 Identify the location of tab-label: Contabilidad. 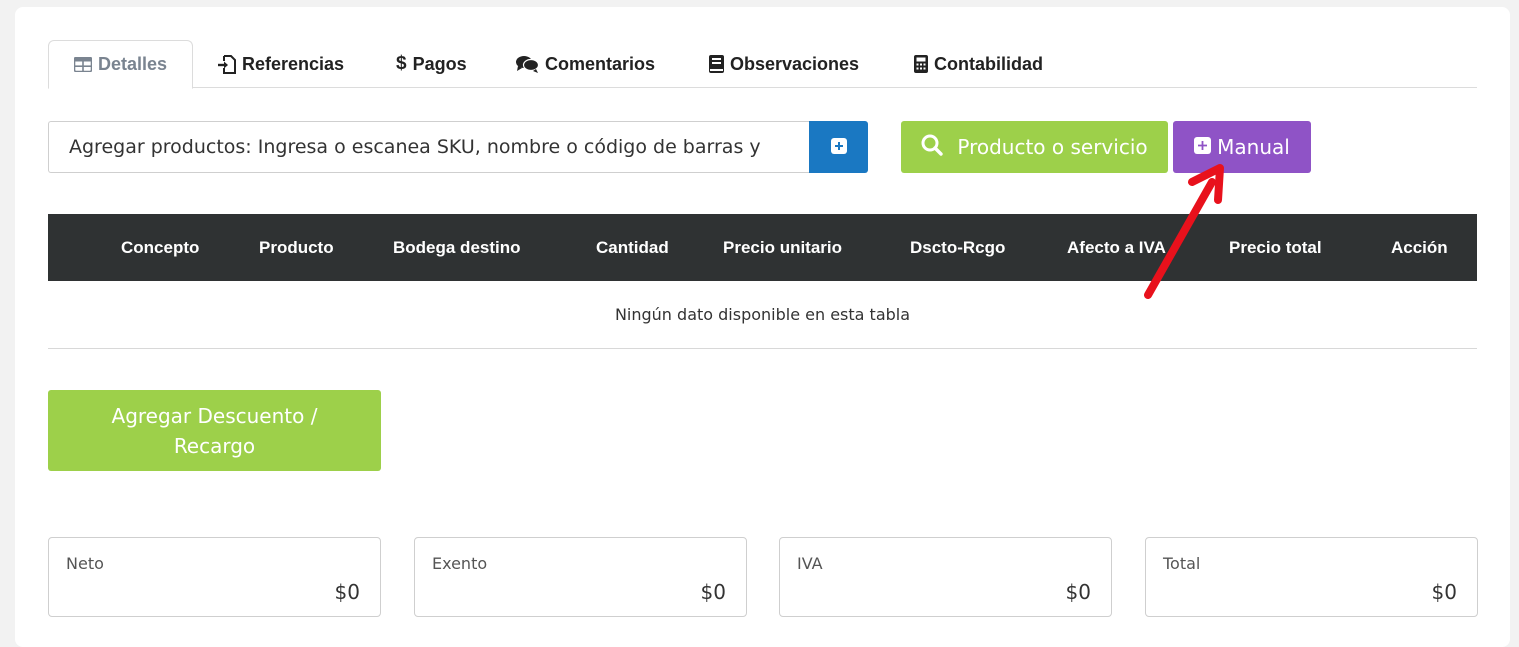
(988, 63).